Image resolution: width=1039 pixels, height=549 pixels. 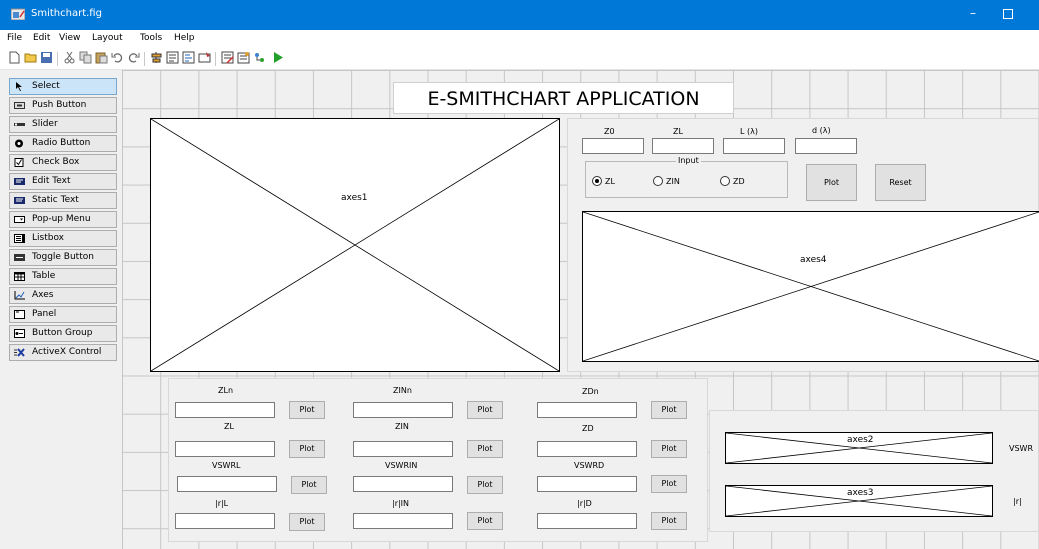 I want to click on palette-label: Button Group, so click(x=62, y=333).